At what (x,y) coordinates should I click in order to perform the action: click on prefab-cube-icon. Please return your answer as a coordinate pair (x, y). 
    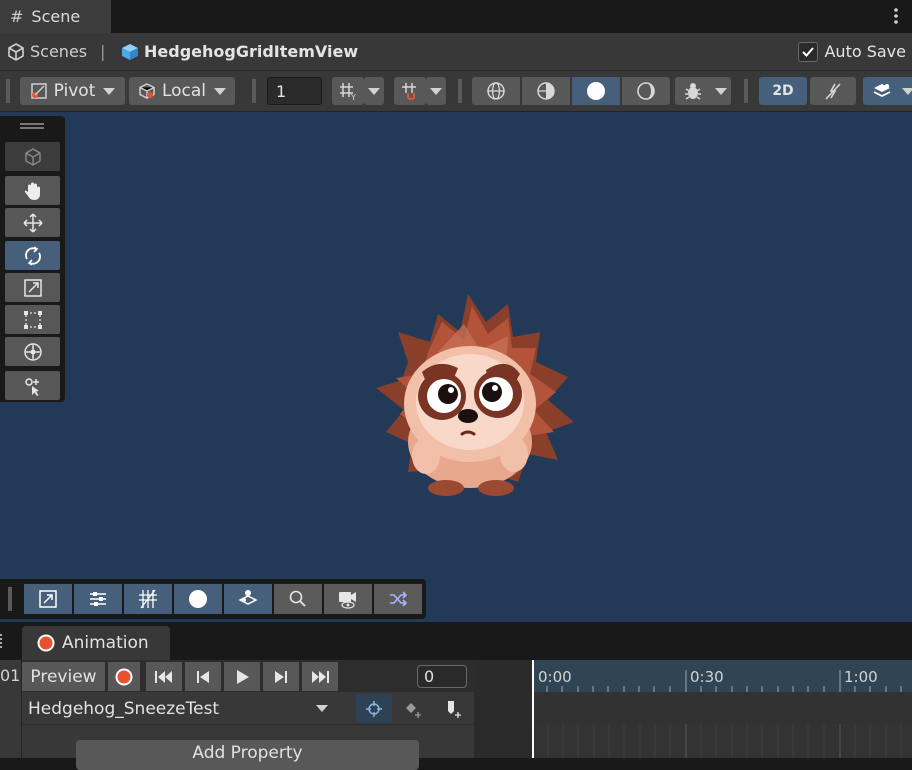
    Looking at the image, I should click on (130, 52).